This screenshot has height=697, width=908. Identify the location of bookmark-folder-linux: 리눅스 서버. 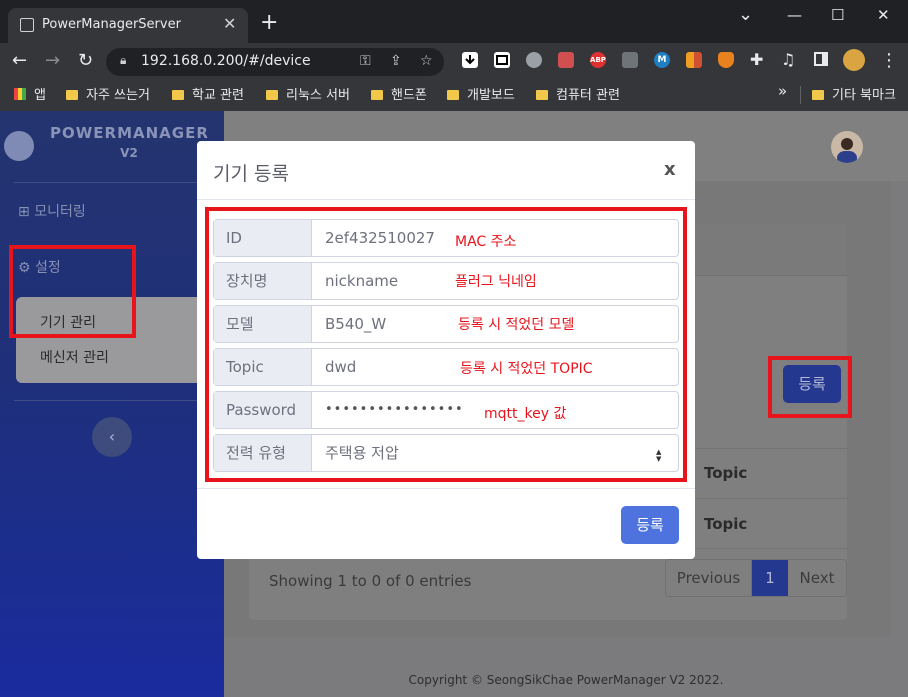
(308, 93).